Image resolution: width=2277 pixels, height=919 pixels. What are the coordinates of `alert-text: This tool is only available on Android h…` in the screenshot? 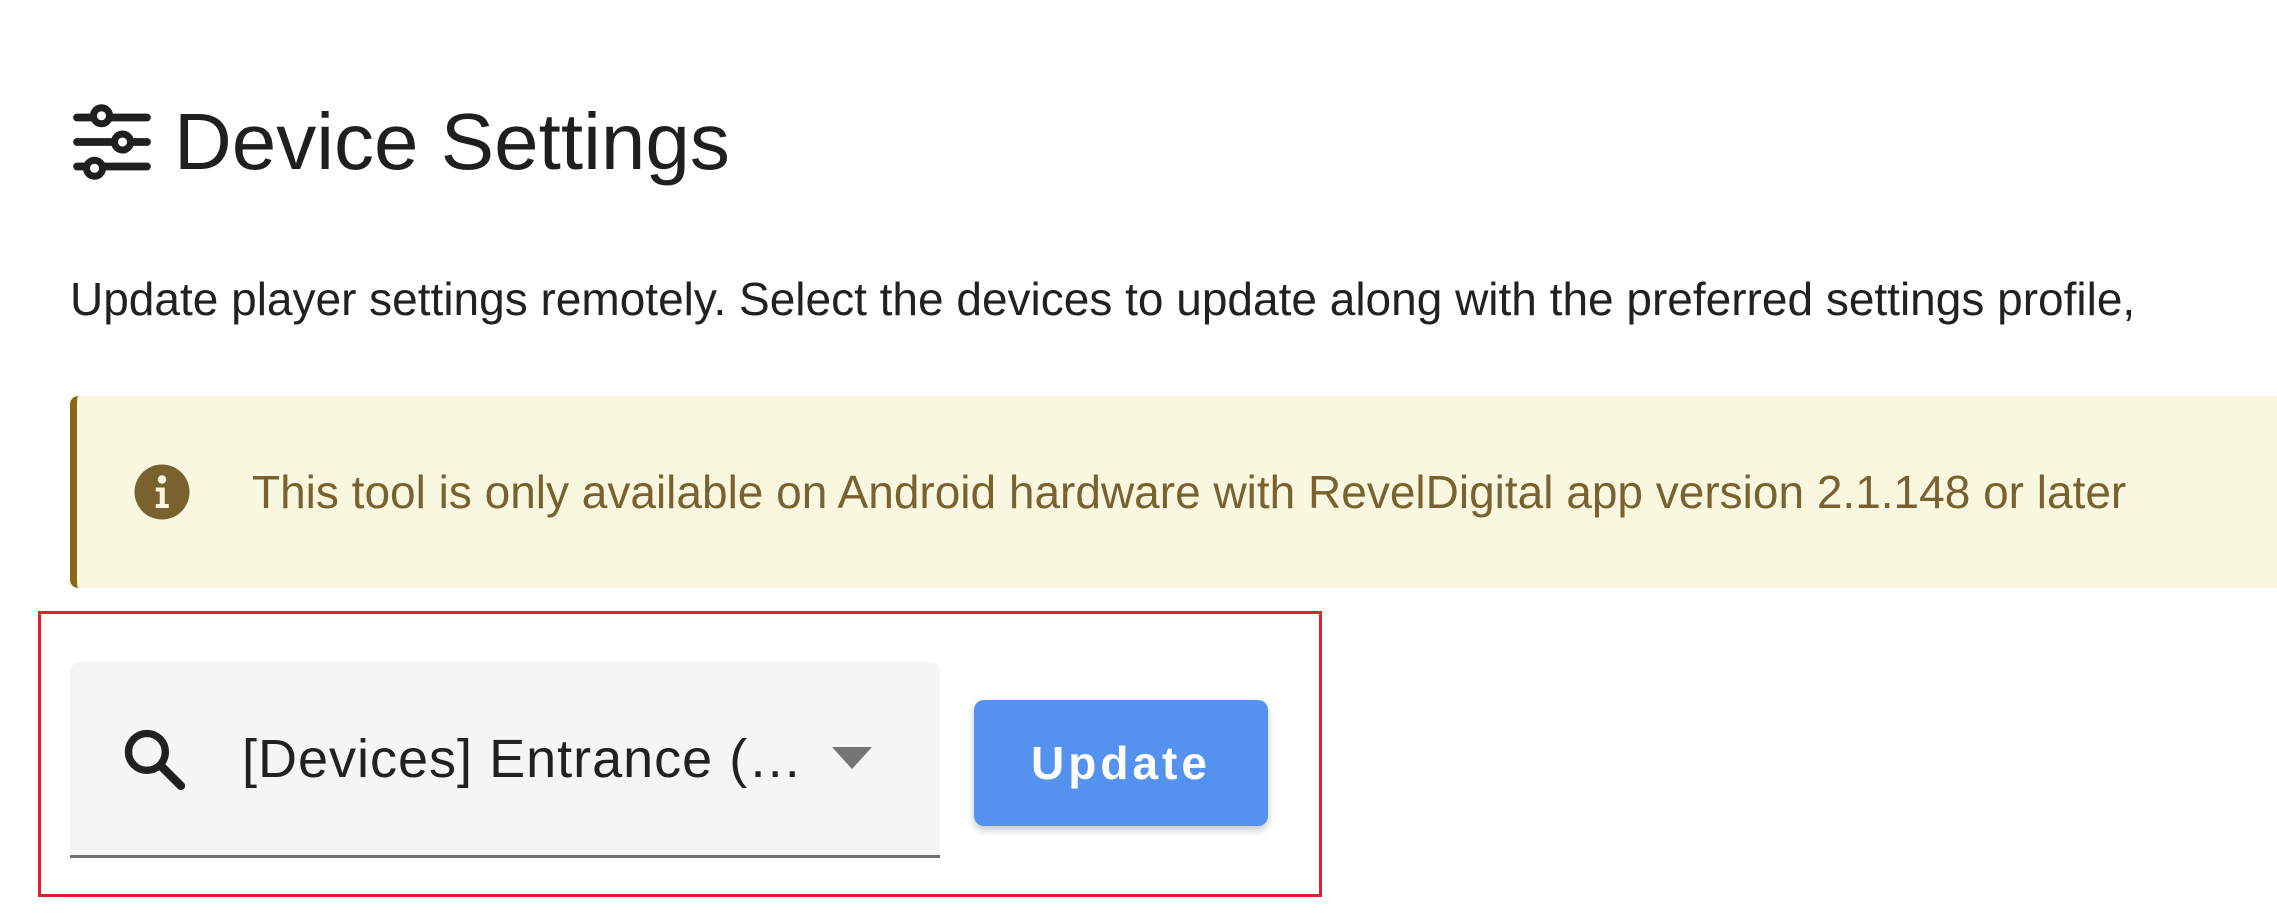 It's located at (1189, 492).